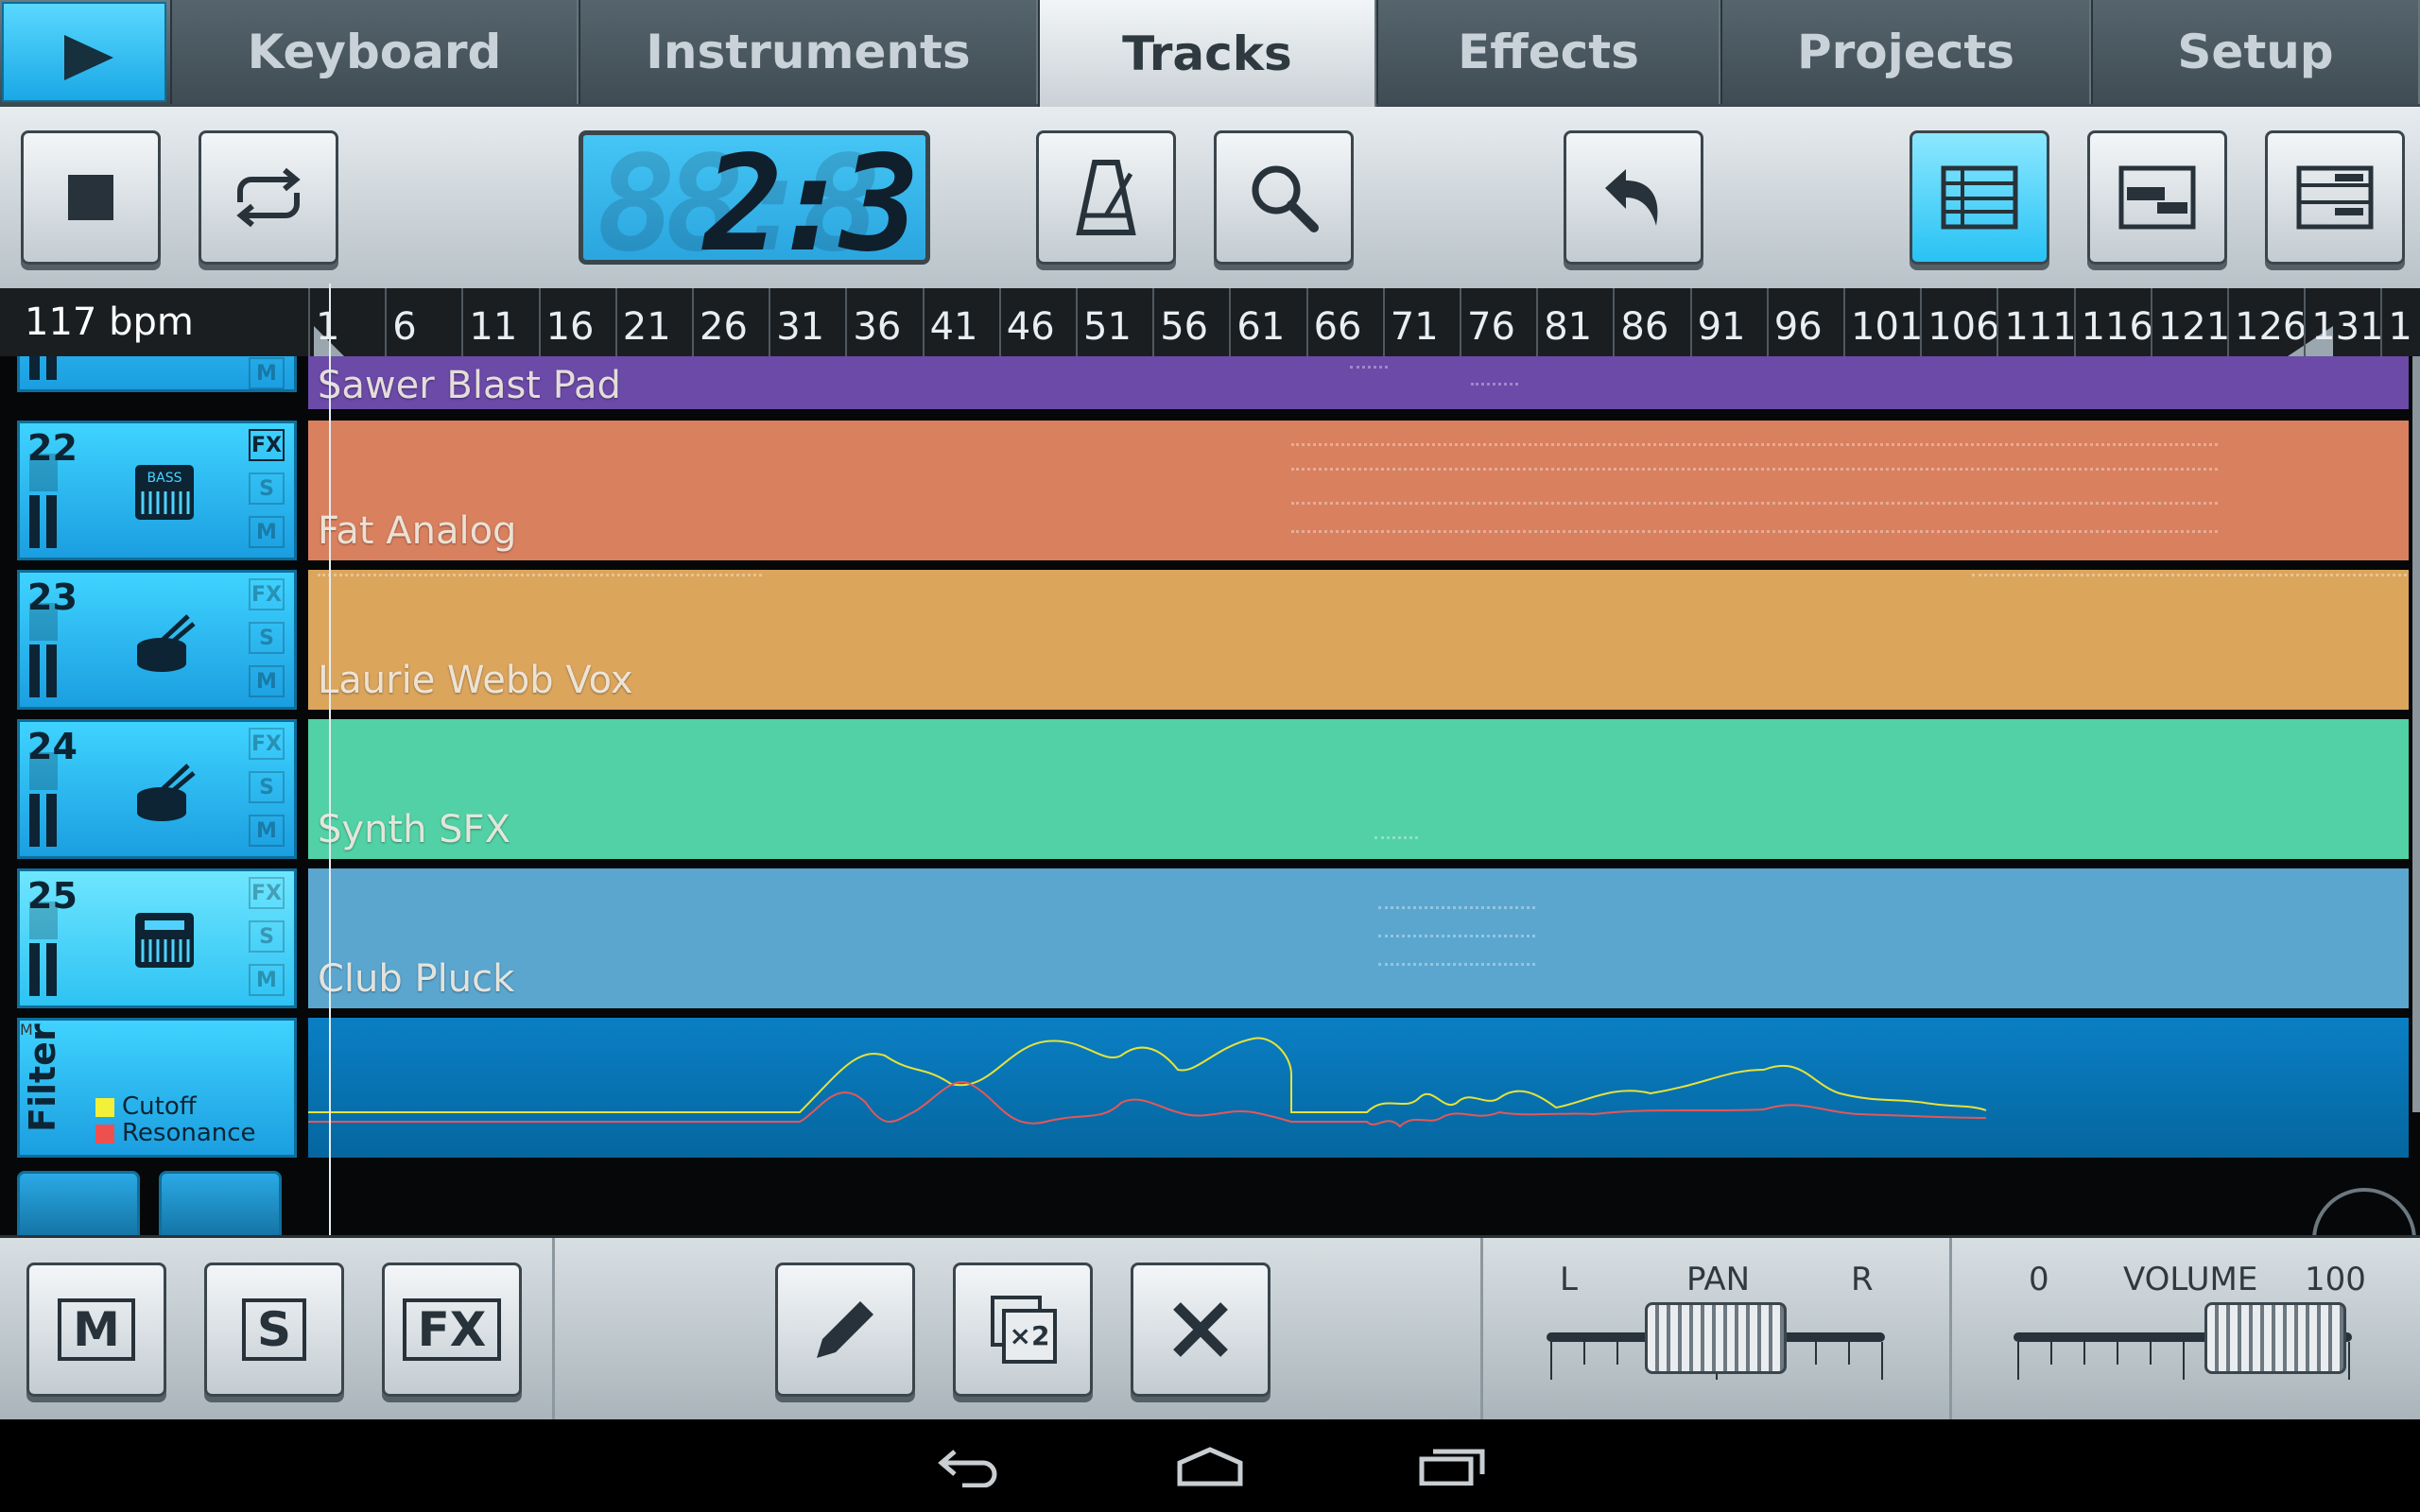 The image size is (2420, 1512). Describe the element at coordinates (84, 52) in the screenshot. I see `play-button` at that location.